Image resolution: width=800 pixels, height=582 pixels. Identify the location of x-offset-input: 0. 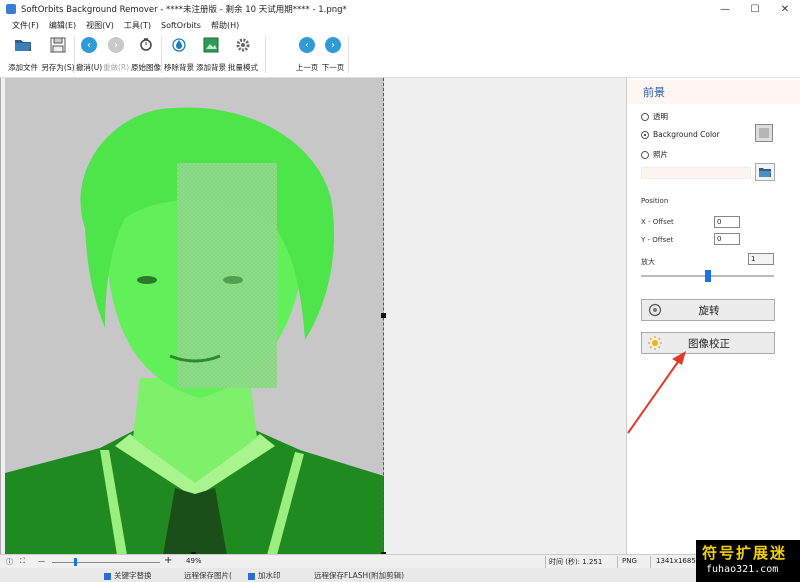
(727, 222).